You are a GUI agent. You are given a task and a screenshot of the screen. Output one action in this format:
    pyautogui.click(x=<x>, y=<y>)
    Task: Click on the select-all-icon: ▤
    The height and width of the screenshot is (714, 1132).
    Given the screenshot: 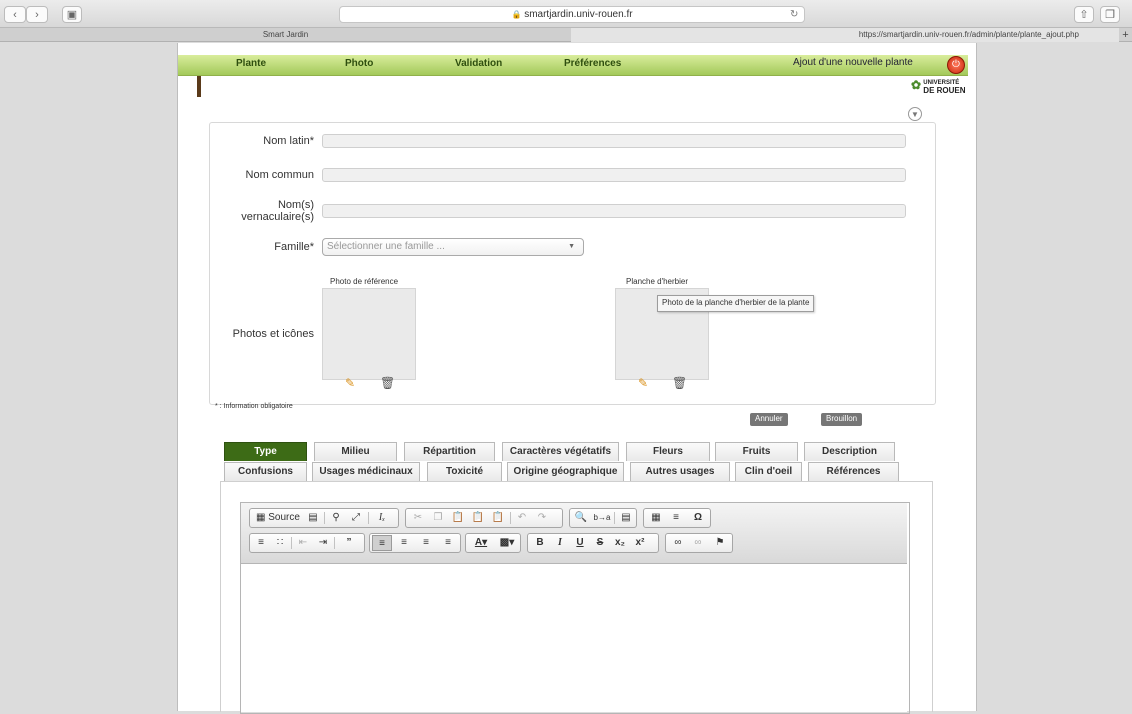 What is the action you would take?
    pyautogui.click(x=626, y=518)
    